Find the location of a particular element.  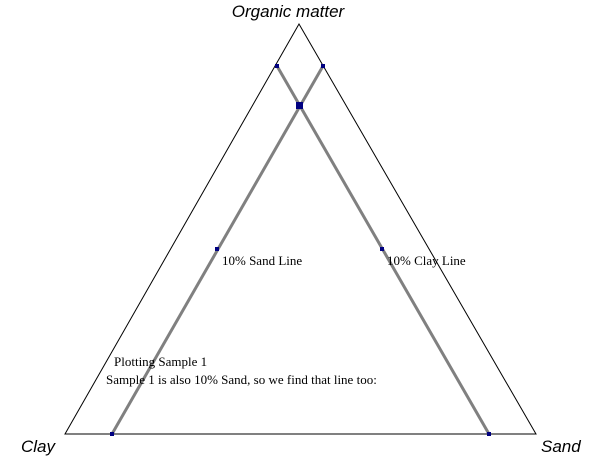

sand-line-label: 10% Sand Line is located at coordinates (262, 260).